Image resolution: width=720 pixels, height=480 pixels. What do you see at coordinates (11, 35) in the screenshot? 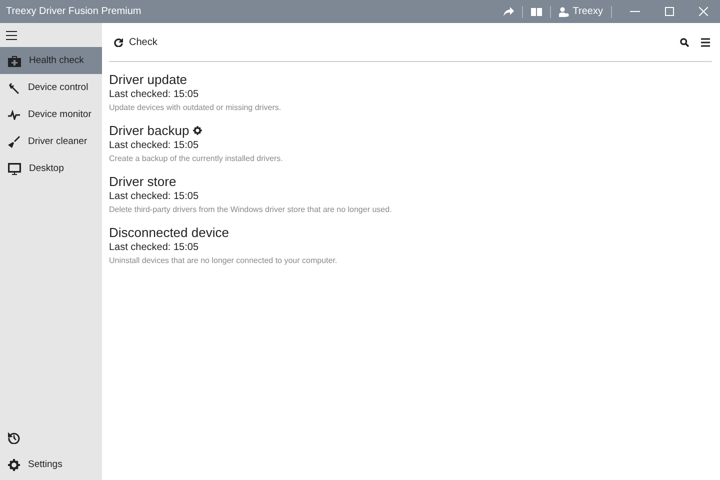
I see `menu-icon` at bounding box center [11, 35].